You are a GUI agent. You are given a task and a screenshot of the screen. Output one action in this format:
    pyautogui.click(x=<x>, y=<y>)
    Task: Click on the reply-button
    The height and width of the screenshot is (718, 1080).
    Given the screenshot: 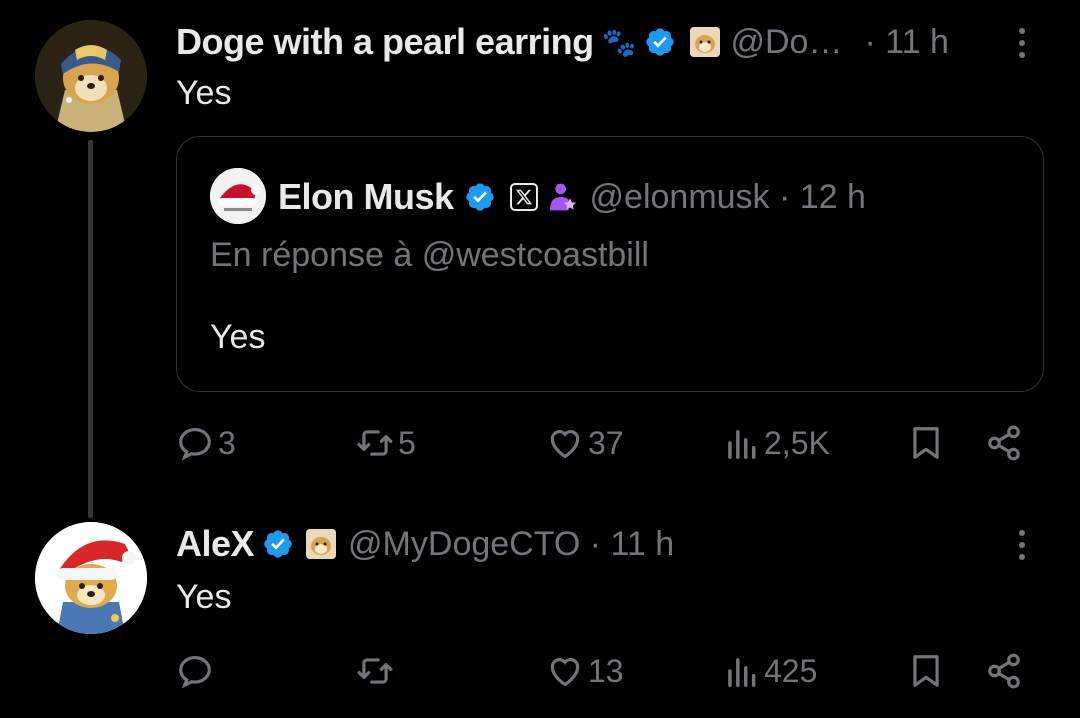 What is the action you would take?
    pyautogui.click(x=197, y=671)
    